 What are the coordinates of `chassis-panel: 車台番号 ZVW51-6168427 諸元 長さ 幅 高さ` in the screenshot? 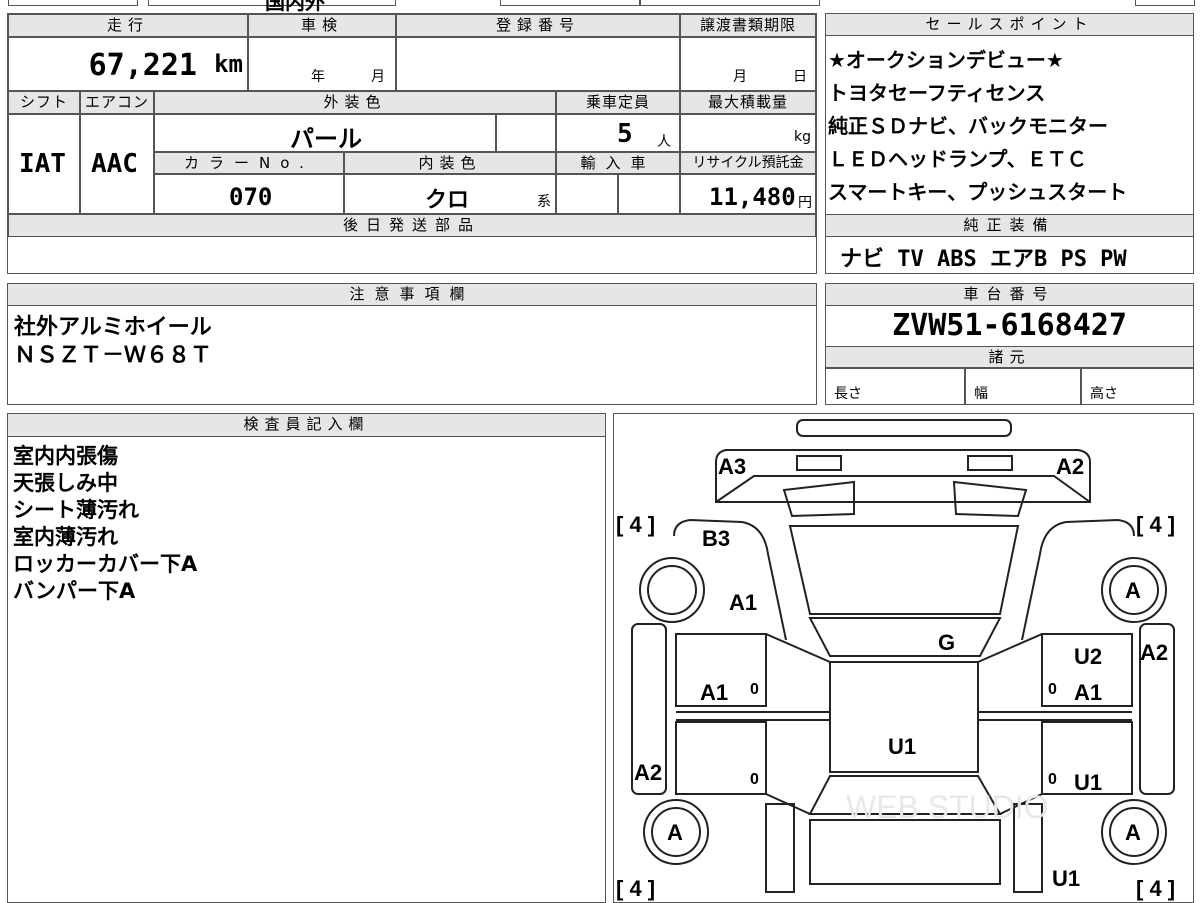 It's located at (1009, 344).